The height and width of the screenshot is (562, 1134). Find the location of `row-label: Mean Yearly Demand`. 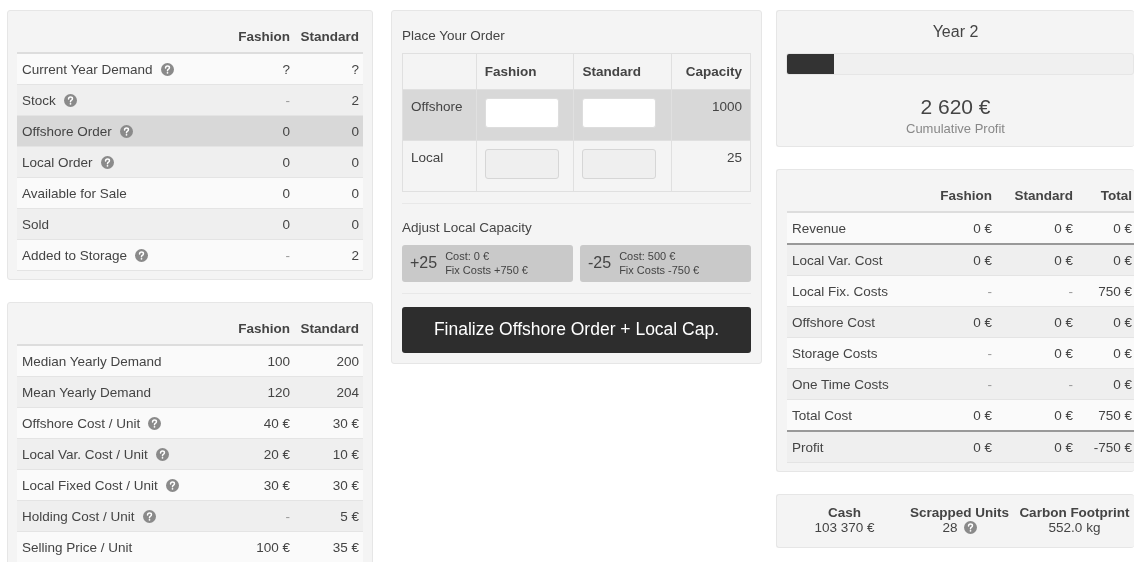

row-label: Mean Yearly Demand is located at coordinates (87, 392).